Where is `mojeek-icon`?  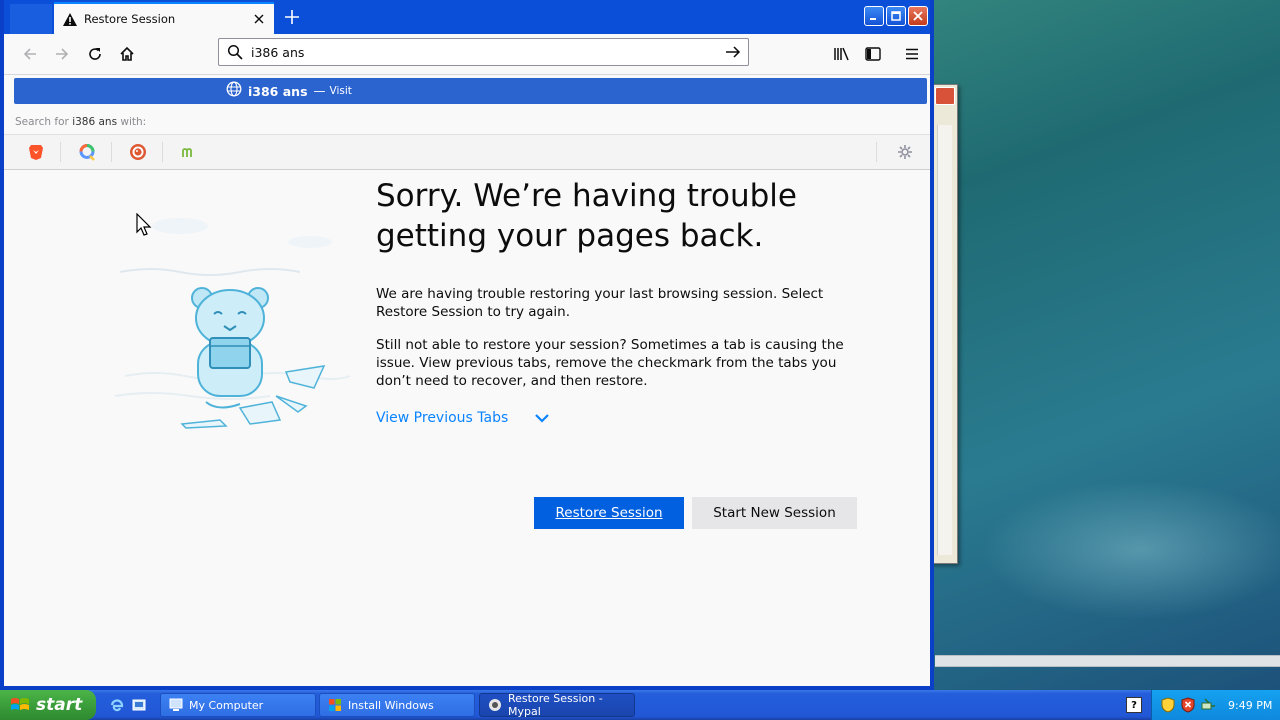
mojeek-icon is located at coordinates (189, 152).